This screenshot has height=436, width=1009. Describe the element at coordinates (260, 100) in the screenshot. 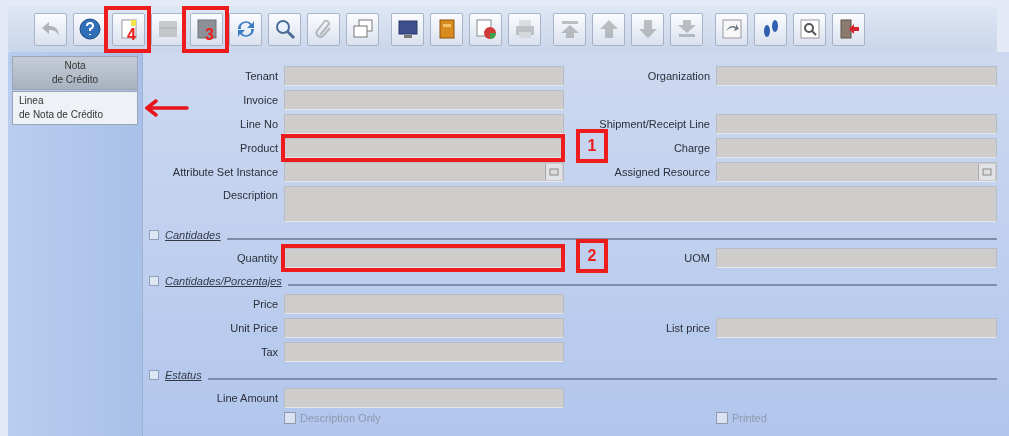

I see `field-label: Invoice` at that location.